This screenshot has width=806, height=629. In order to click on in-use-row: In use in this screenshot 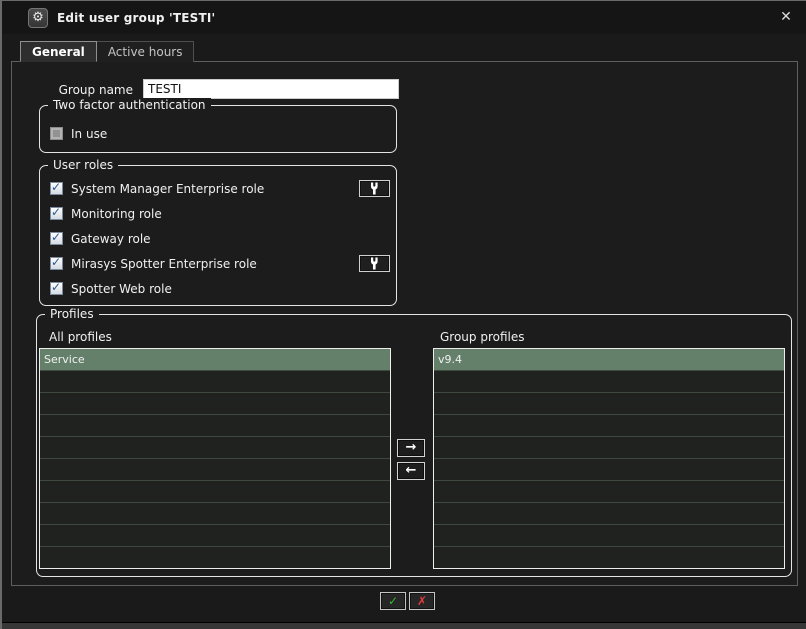, I will do `click(78, 133)`.